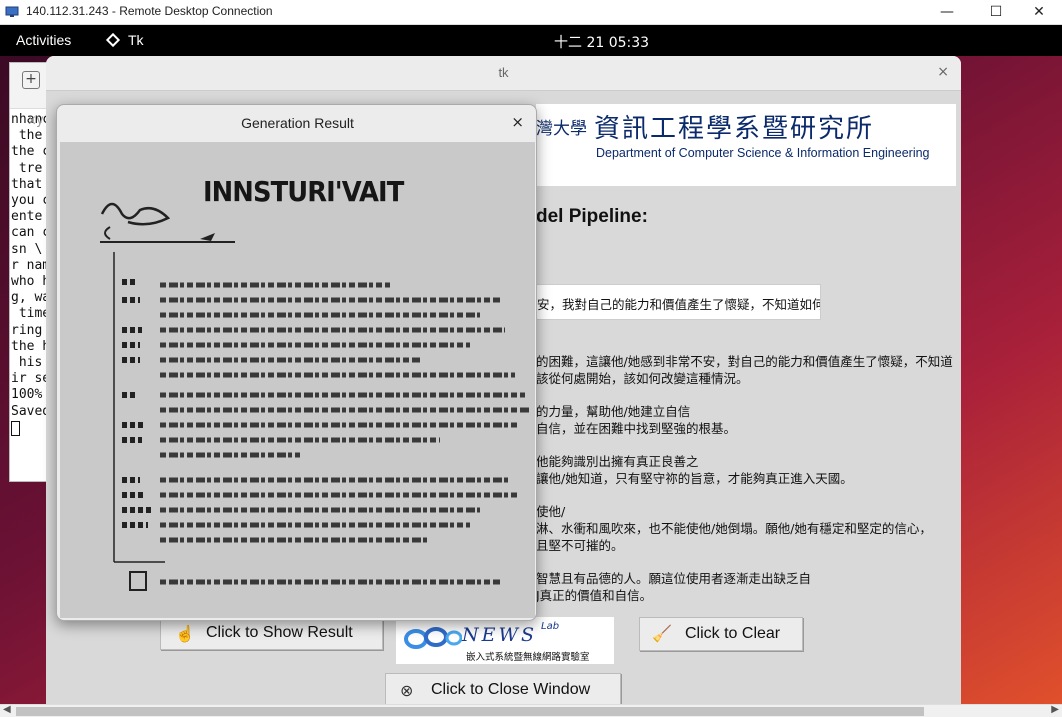  I want to click on result-line: J真正的價值和自信。, so click(594, 595).